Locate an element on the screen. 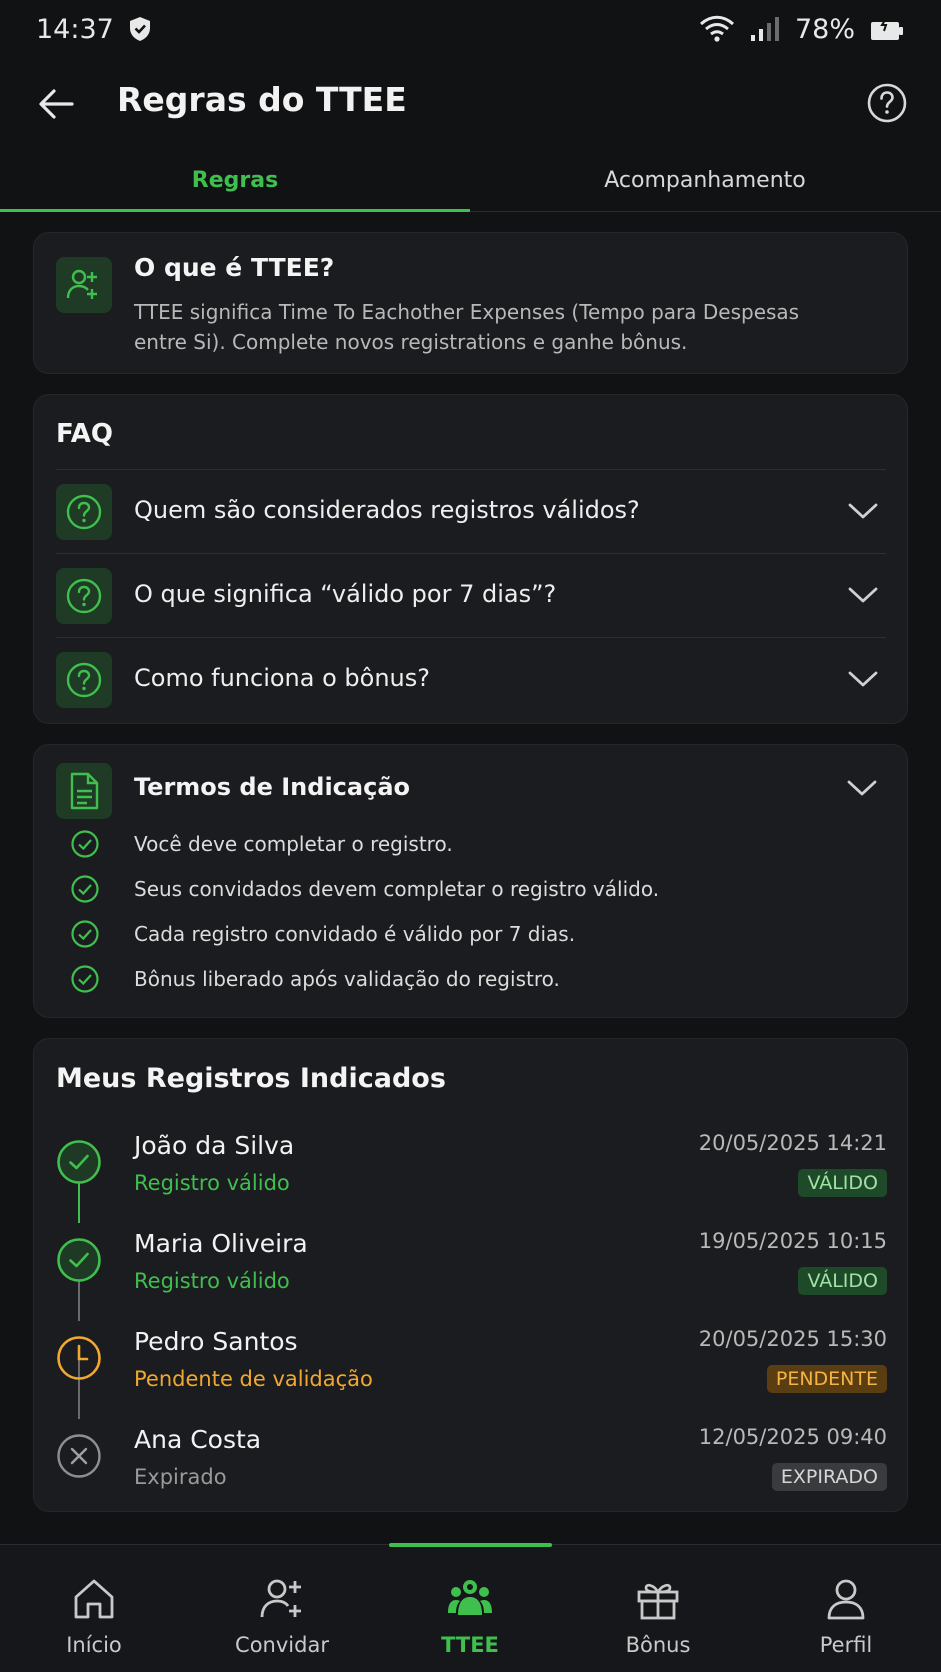  status-badge: EXPIRADO is located at coordinates (829, 1477).